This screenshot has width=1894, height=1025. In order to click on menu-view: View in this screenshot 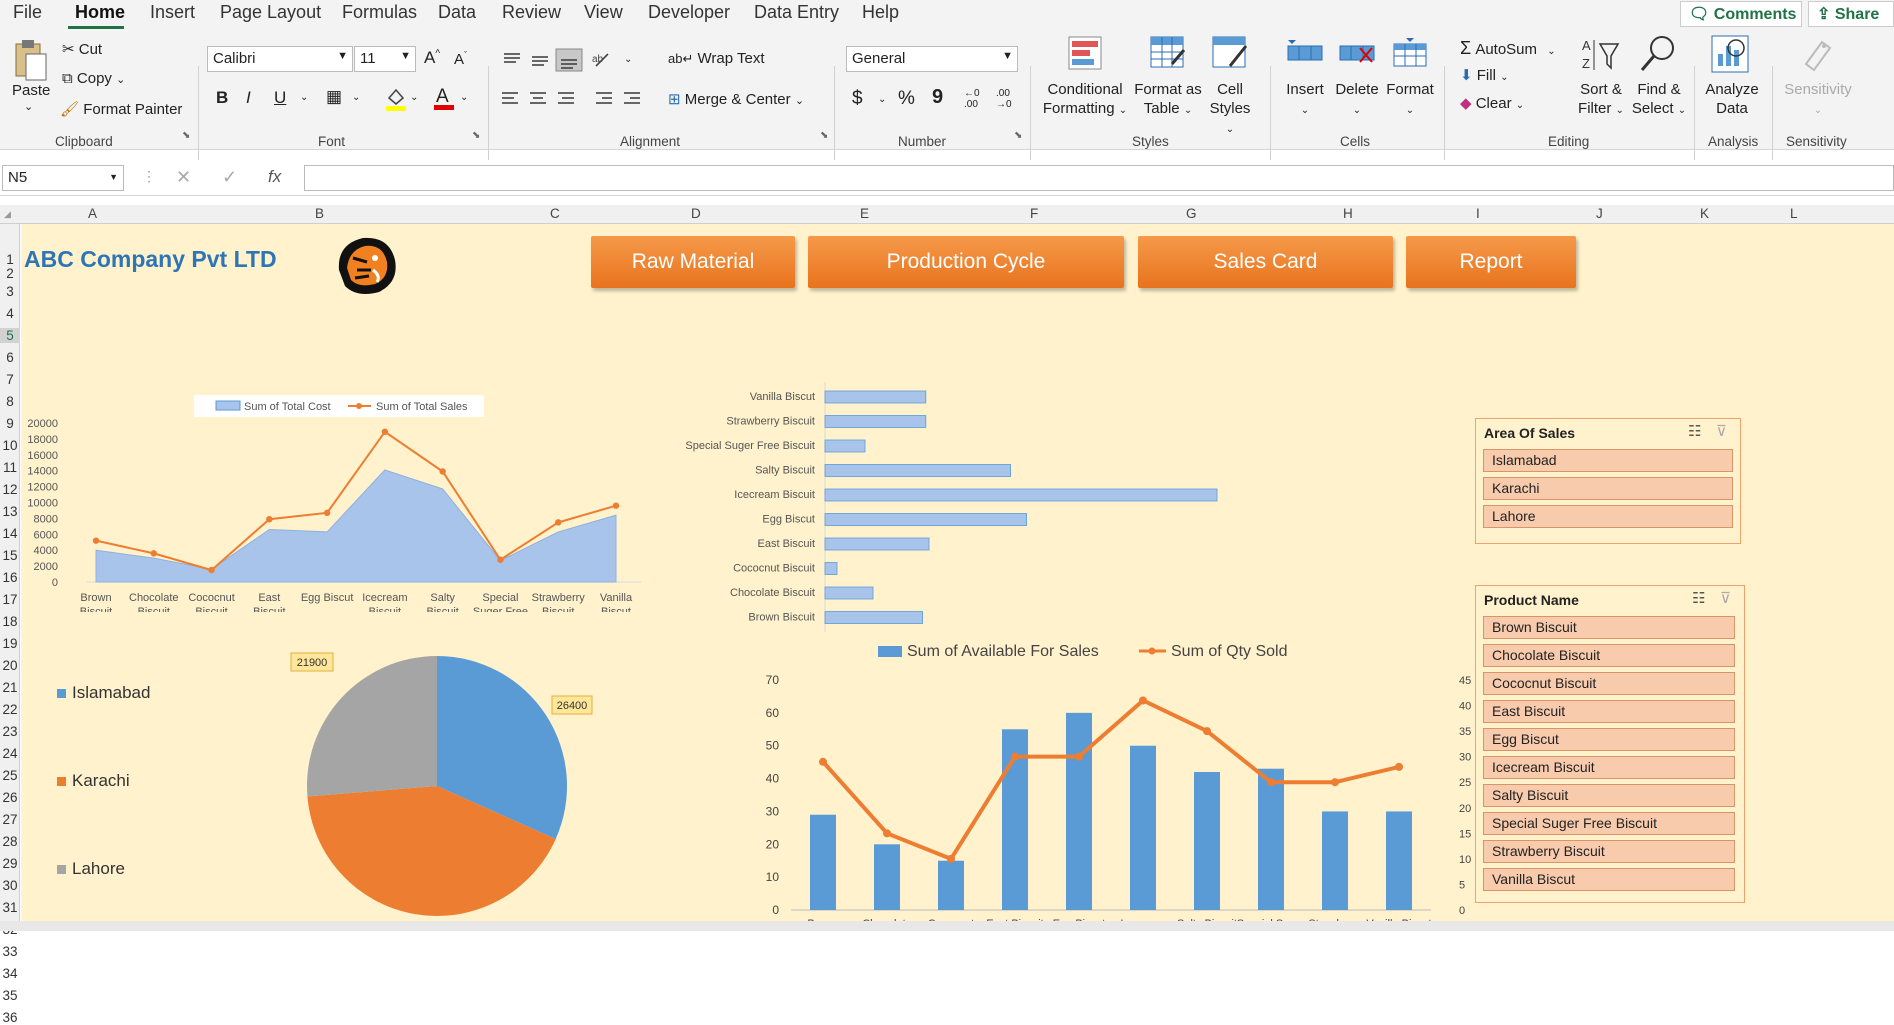, I will do `click(603, 12)`.